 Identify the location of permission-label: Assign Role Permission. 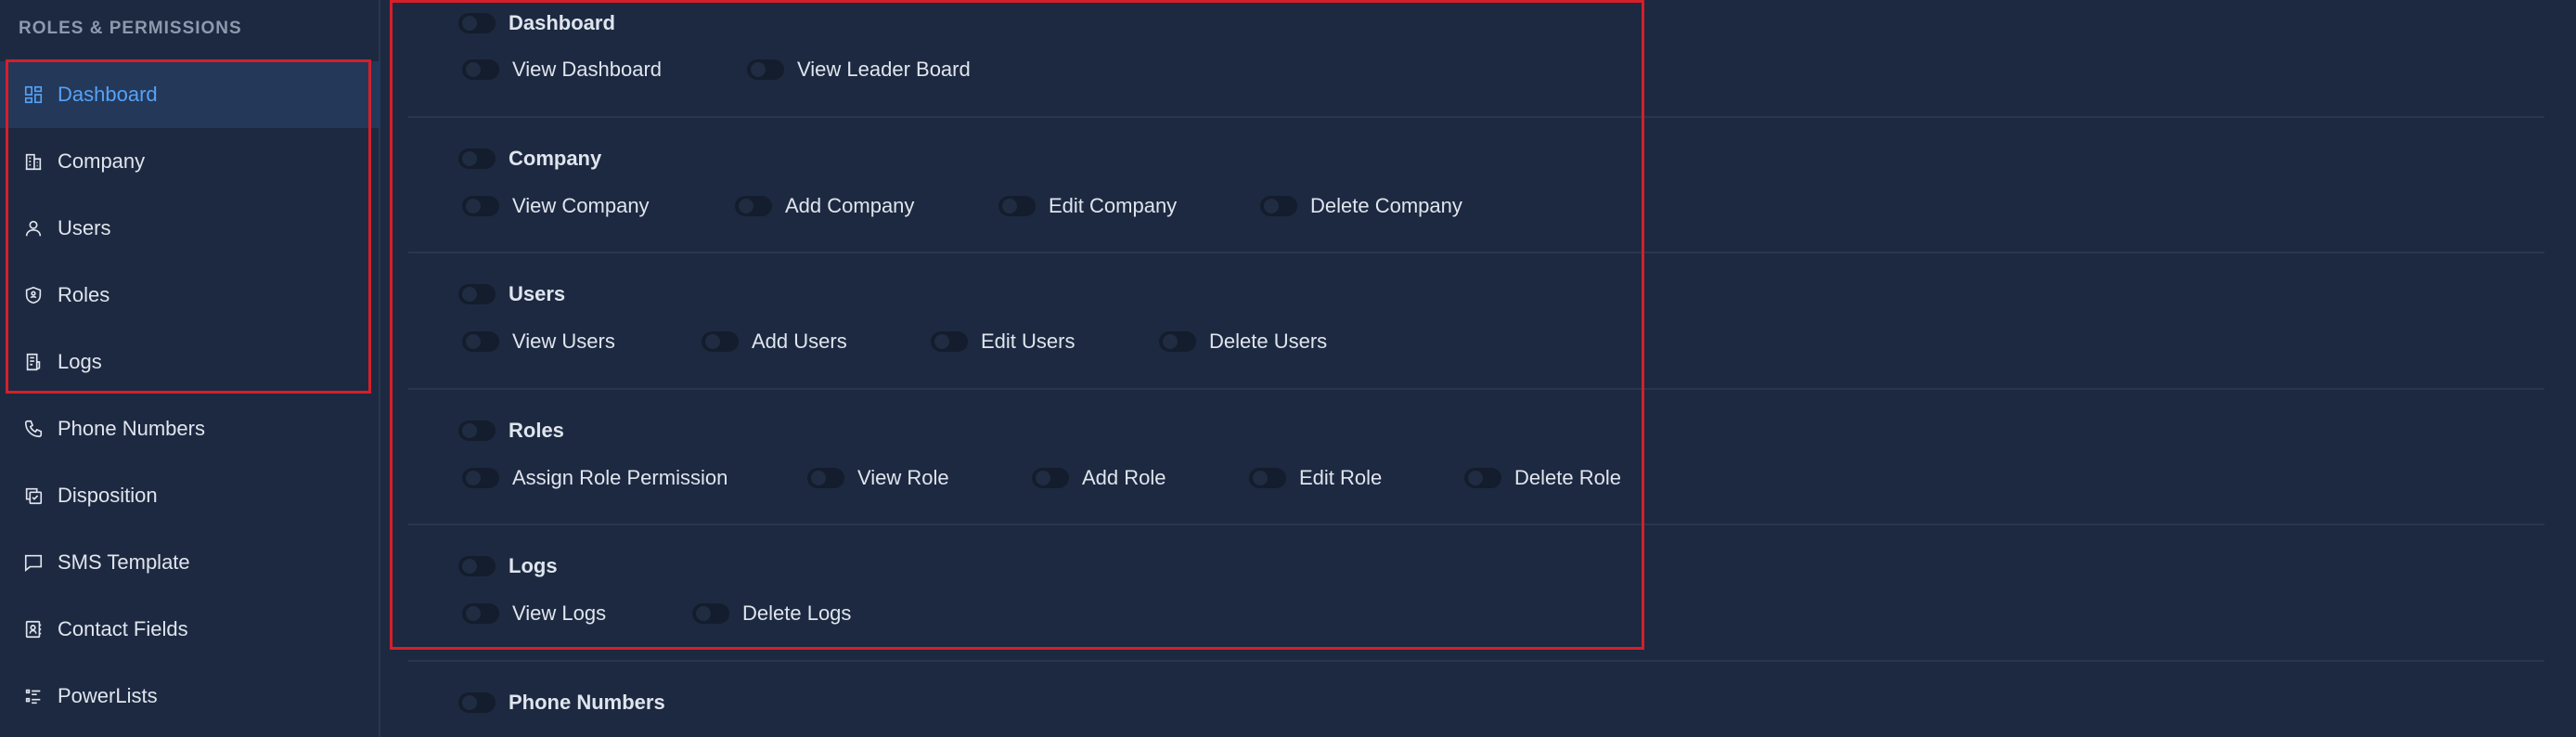
(620, 477).